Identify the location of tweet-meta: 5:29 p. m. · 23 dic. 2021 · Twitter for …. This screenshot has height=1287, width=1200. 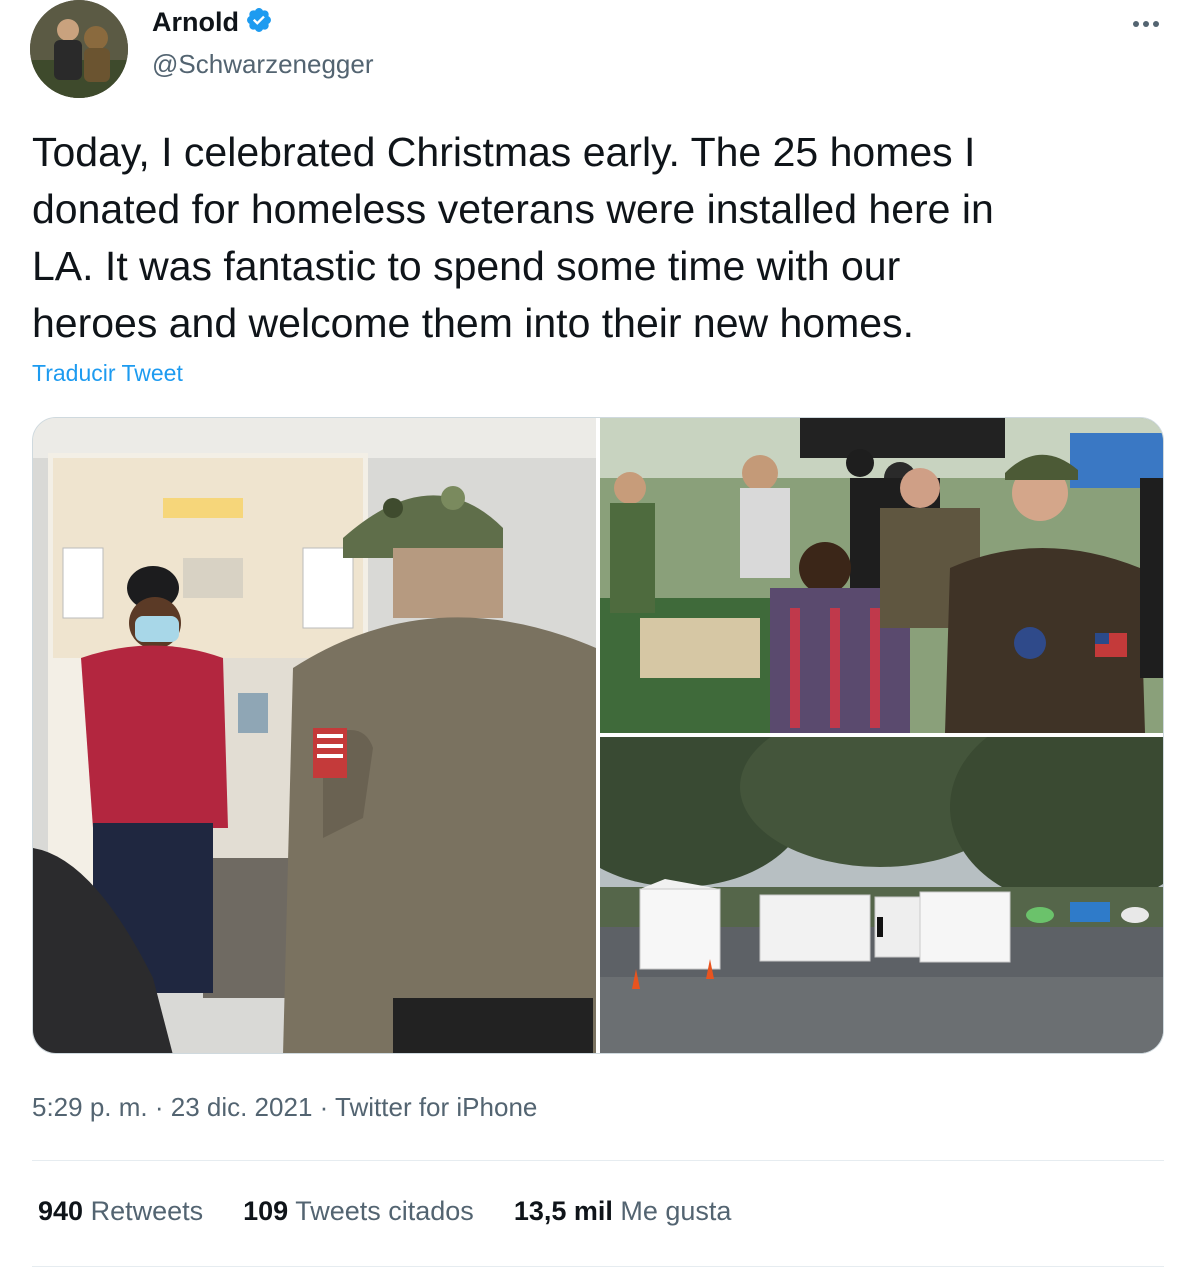
(284, 1107).